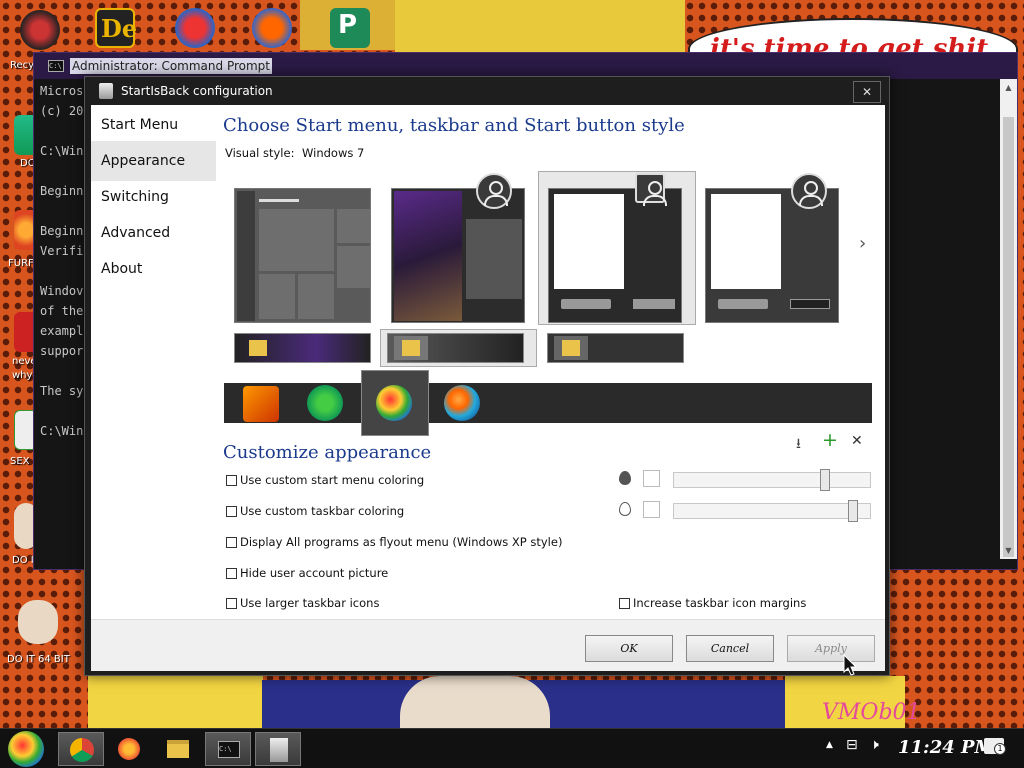 The width and height of the screenshot is (1024, 768). Describe the element at coordinates (116, 28) in the screenshot. I see `de-app-icon: De` at that location.